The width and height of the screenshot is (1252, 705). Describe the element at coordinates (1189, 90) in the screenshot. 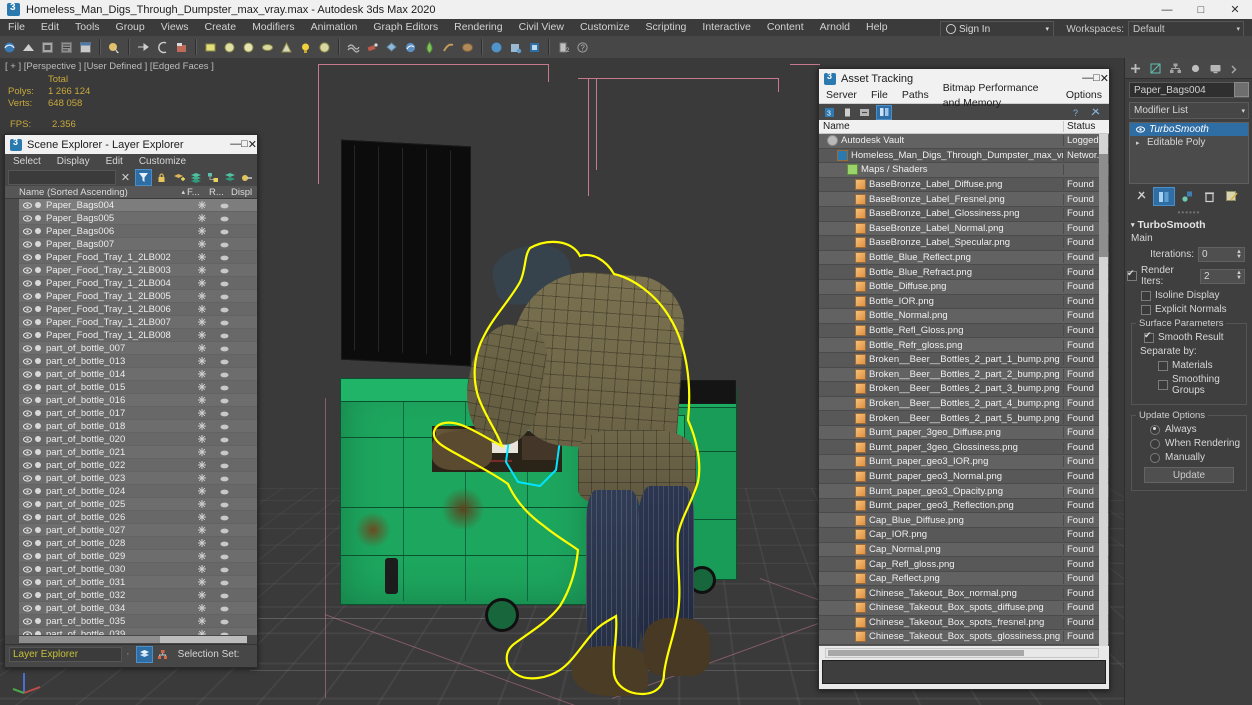

I see `object-name-field: Paper_Bags004` at that location.